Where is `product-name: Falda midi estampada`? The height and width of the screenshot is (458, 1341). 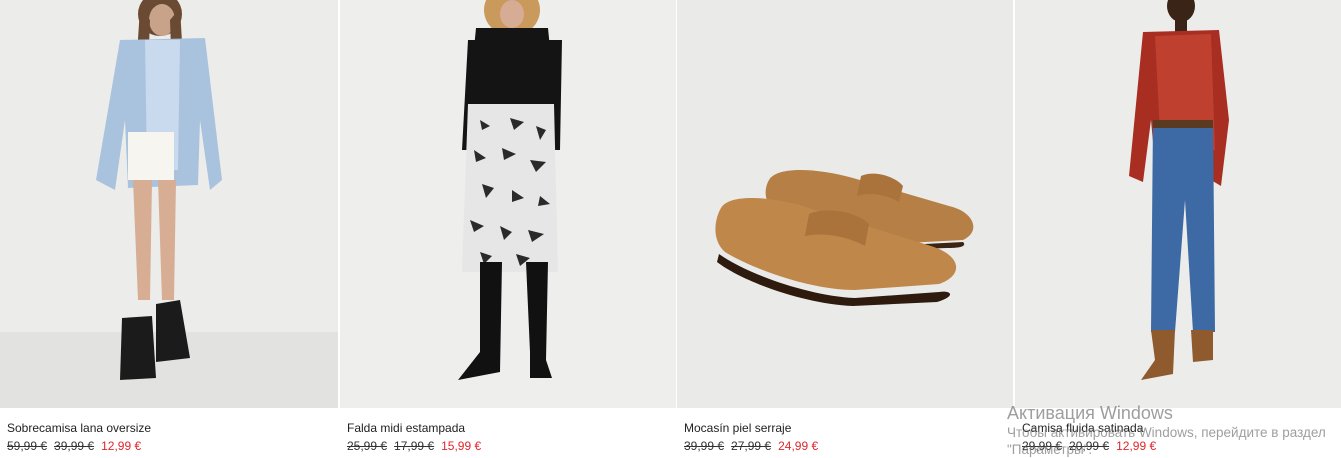 product-name: Falda midi estampada is located at coordinates (509, 428).